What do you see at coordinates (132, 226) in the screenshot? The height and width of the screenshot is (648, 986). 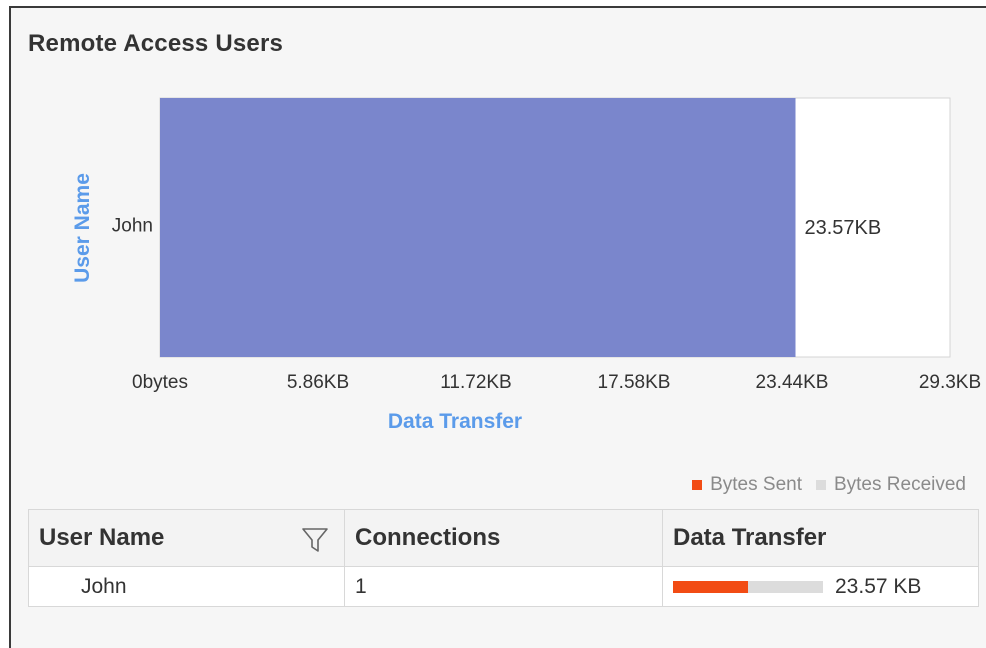 I see `y-tick-label: John` at bounding box center [132, 226].